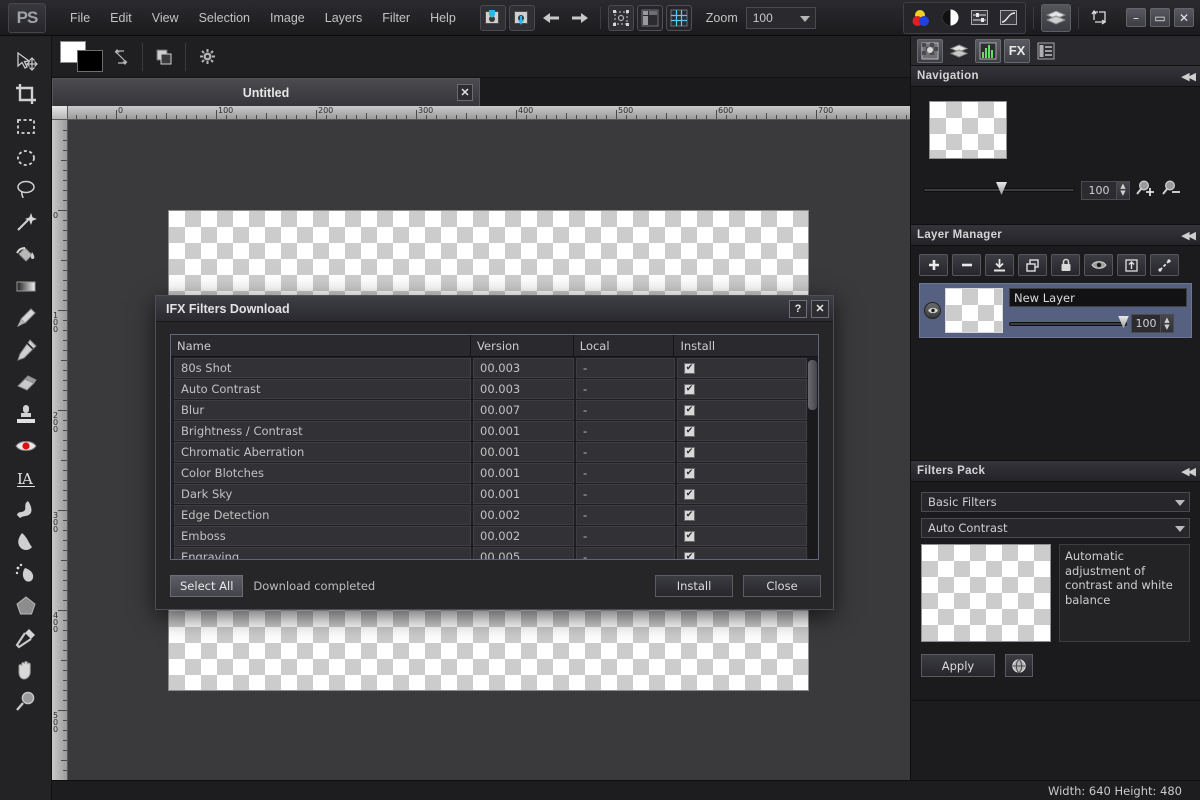 Image resolution: width=1200 pixels, height=800 pixels. Describe the element at coordinates (1146, 323) in the screenshot. I see `layer-opacity-value: 100` at that location.